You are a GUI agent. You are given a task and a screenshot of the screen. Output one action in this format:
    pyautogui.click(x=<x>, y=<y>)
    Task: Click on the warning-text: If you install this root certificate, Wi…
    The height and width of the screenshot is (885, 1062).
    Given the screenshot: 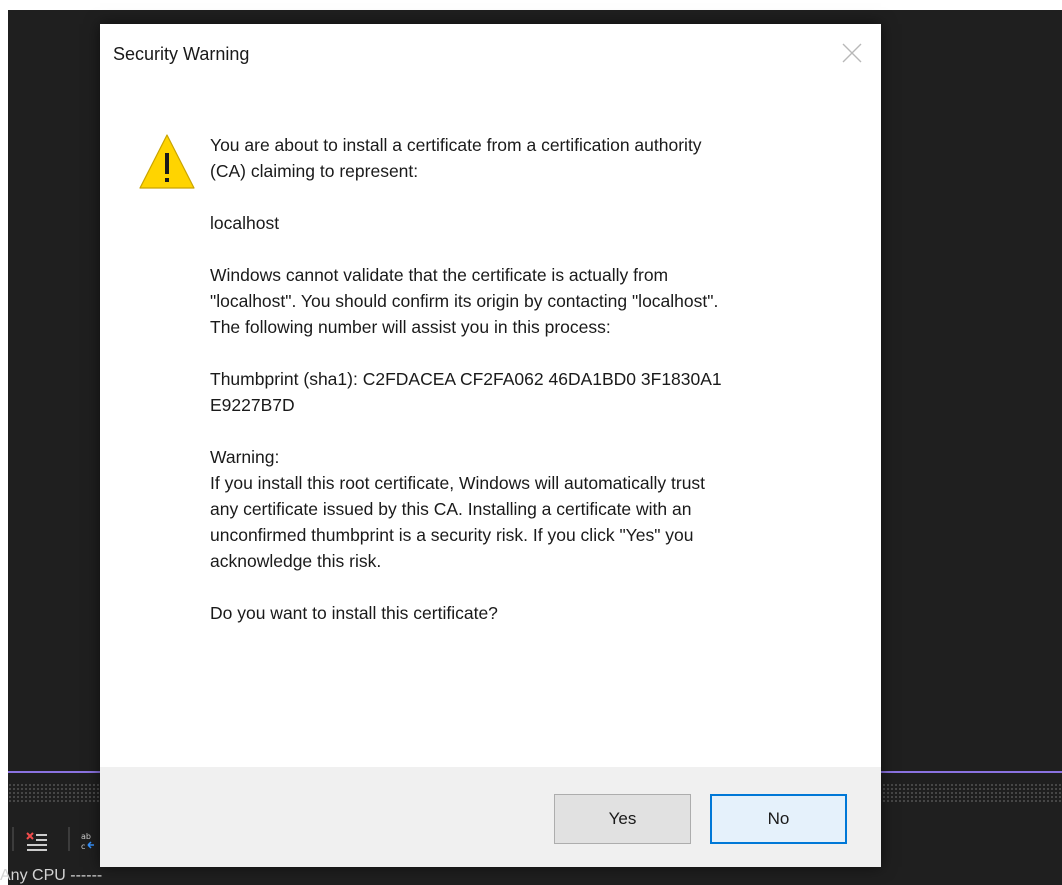 What is the action you would take?
    pyautogui.click(x=458, y=522)
    